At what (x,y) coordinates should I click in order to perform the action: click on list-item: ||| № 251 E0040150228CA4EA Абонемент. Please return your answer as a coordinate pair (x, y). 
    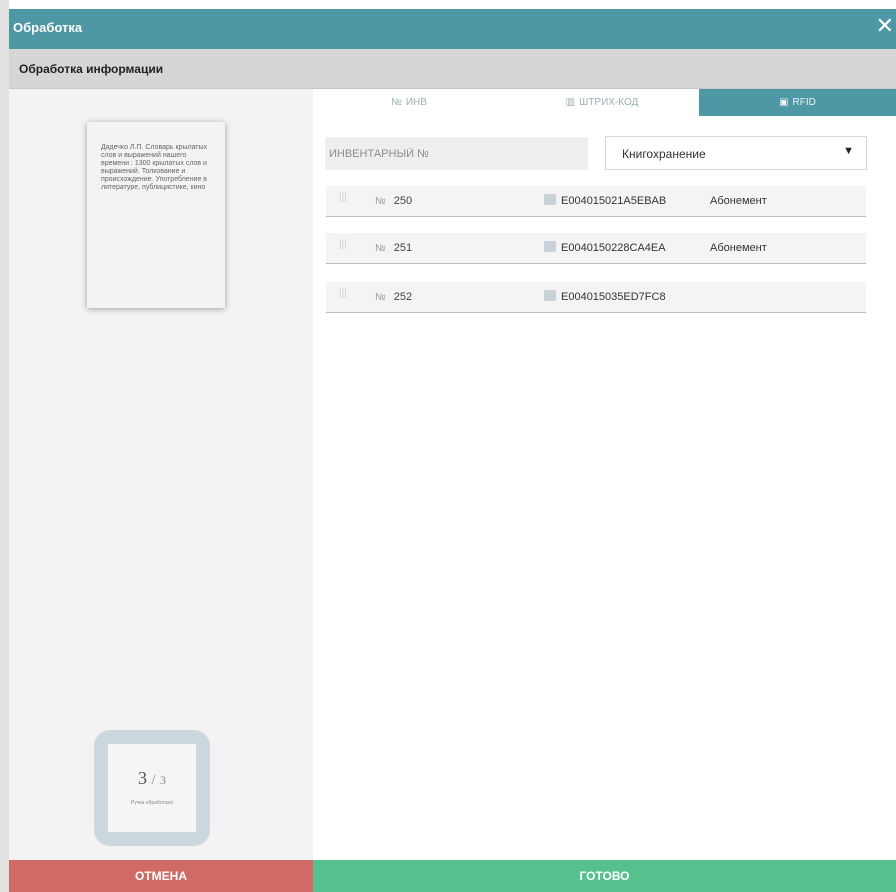
    Looking at the image, I should click on (596, 248).